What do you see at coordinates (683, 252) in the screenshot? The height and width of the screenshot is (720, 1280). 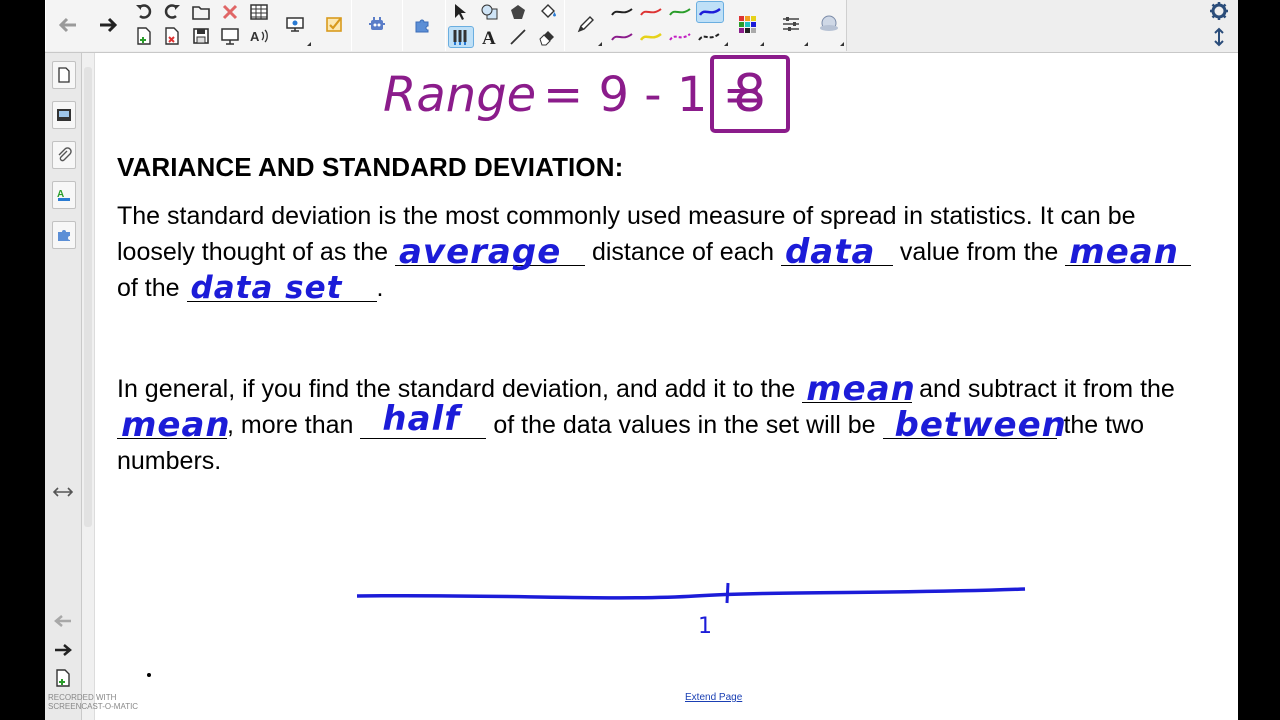 I see `para1-text-2: distance of each` at bounding box center [683, 252].